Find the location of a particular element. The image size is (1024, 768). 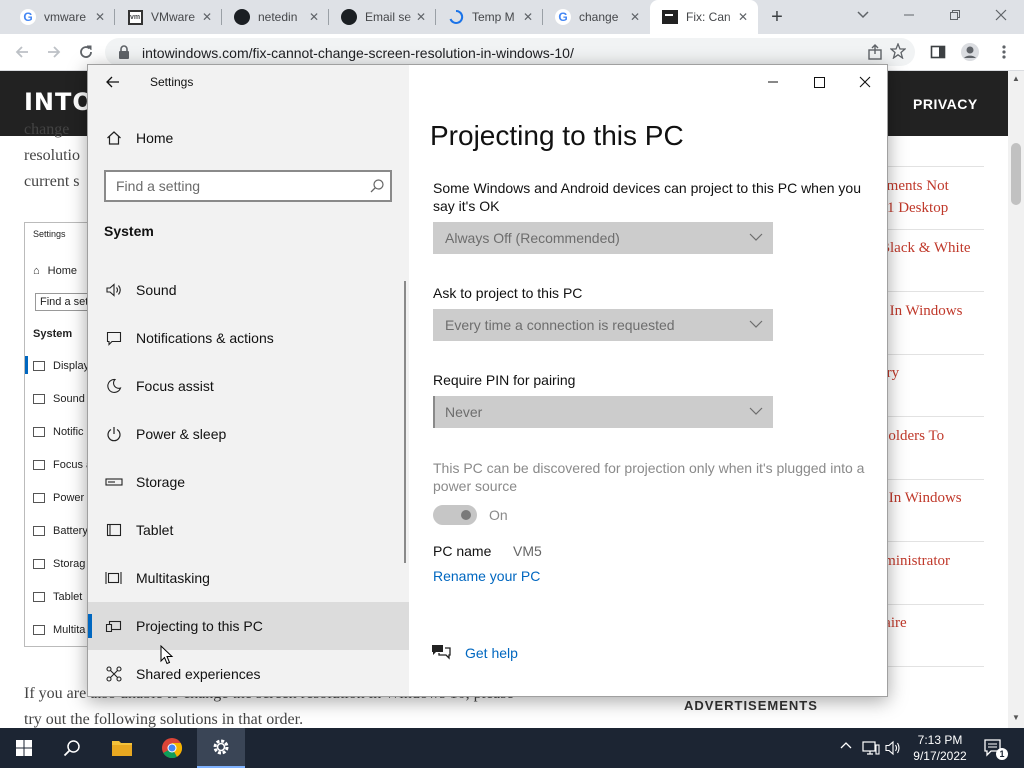

minimize-button is located at coordinates (773, 82).